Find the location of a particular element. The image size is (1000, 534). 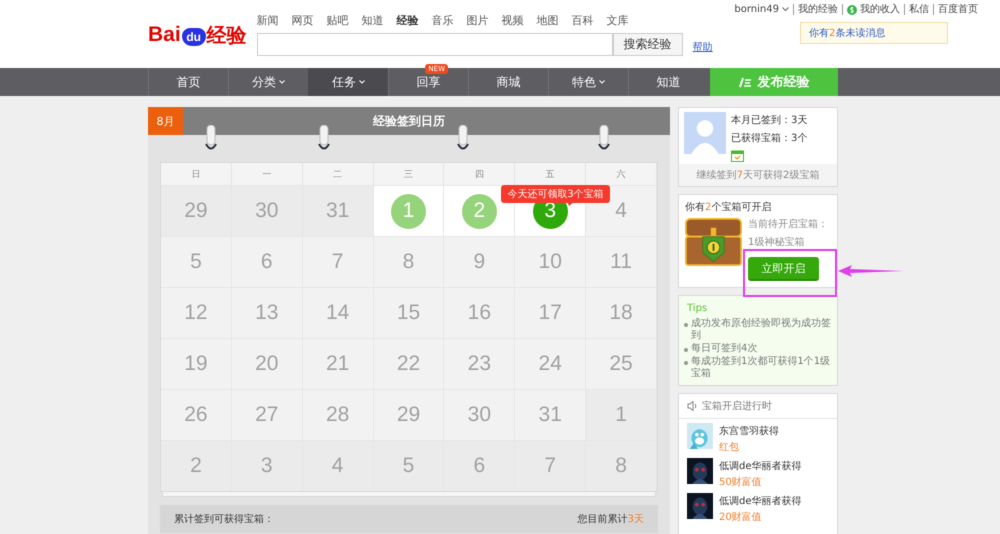

calendar-day: 25 is located at coordinates (621, 364).